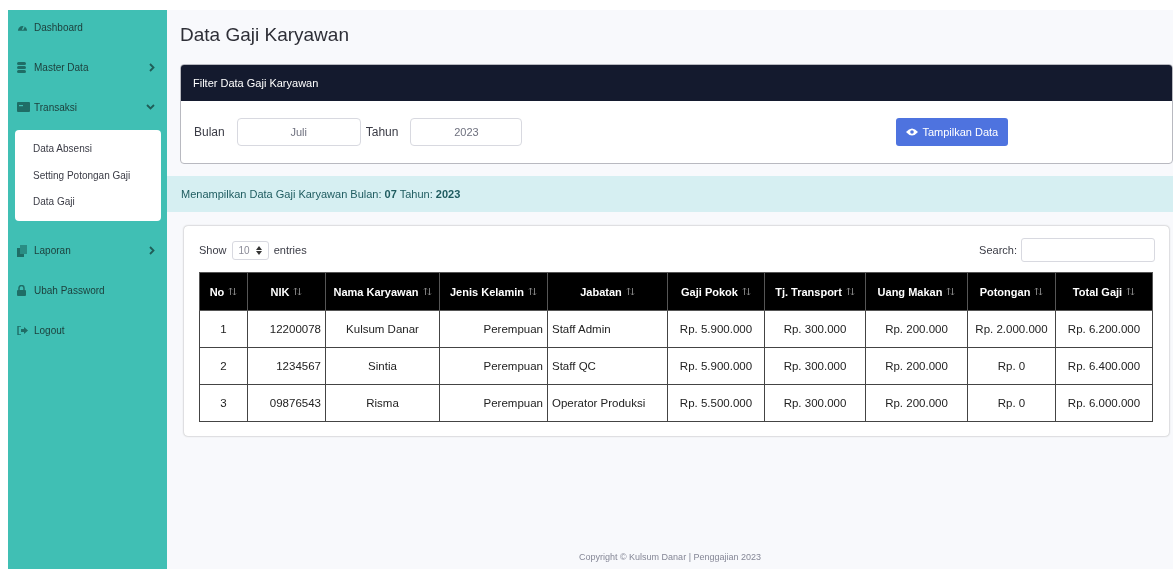 This screenshot has height=569, width=1173. Describe the element at coordinates (213, 250) in the screenshot. I see `show-label: Show` at that location.